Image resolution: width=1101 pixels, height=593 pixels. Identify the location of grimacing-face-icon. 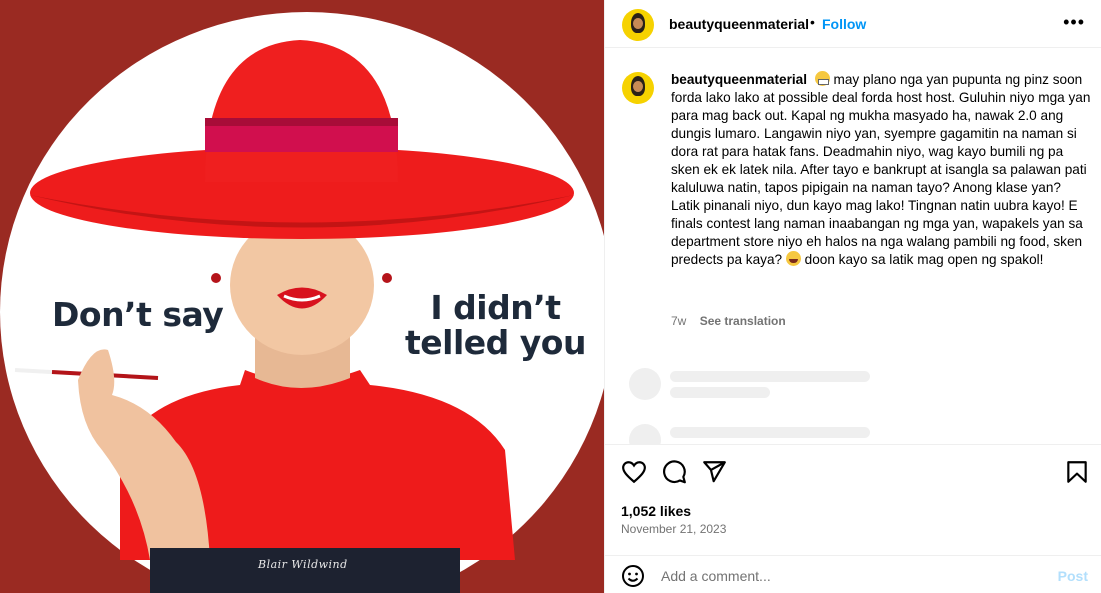
(822, 78).